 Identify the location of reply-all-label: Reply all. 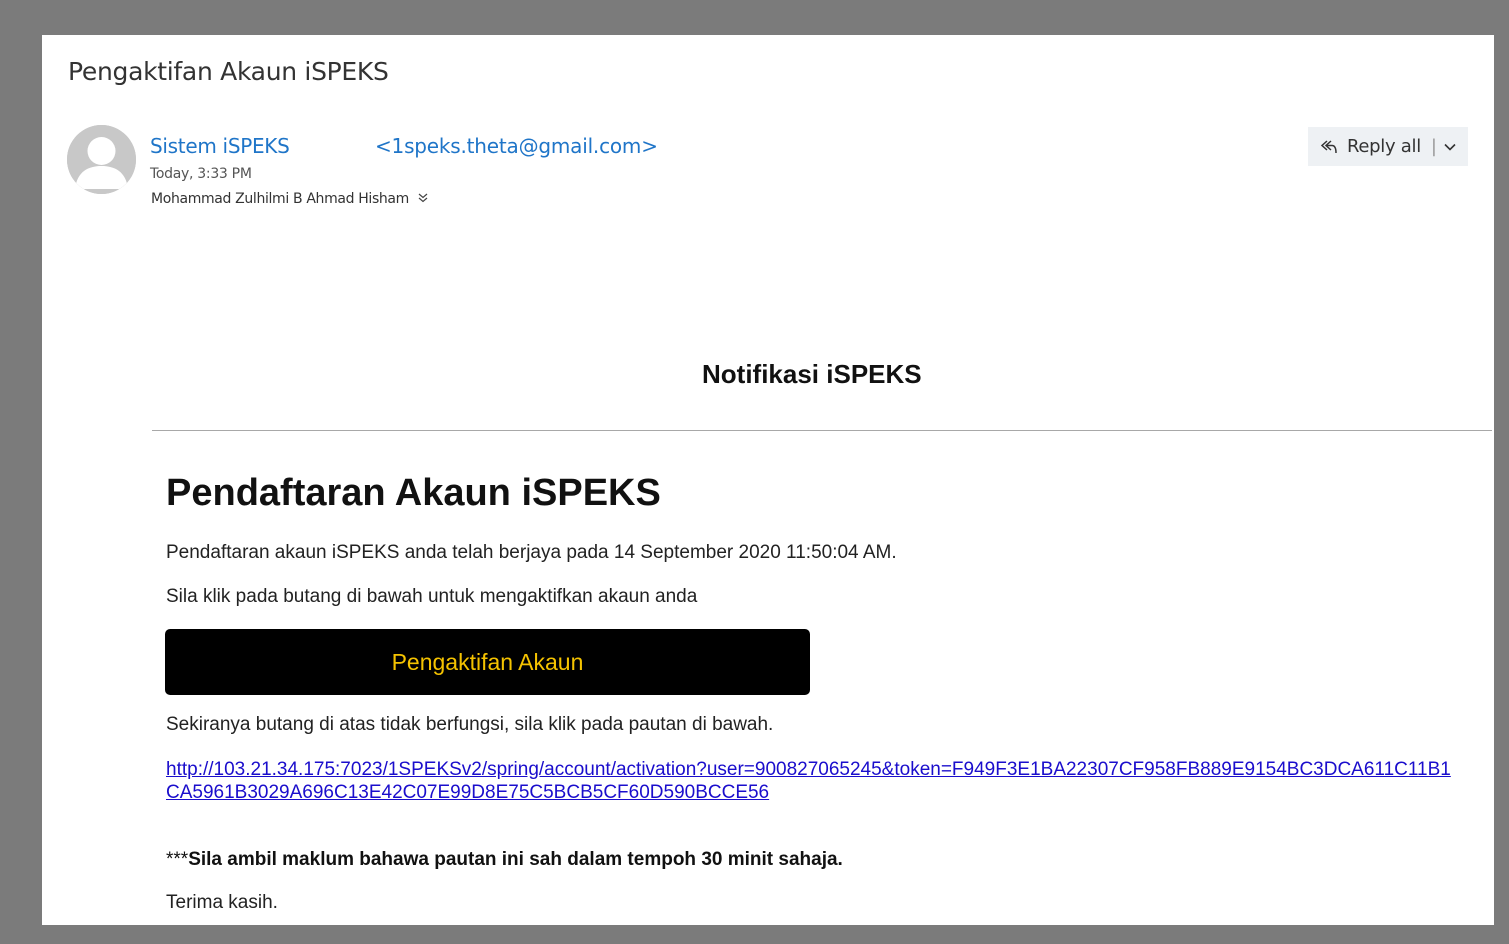
(1384, 146).